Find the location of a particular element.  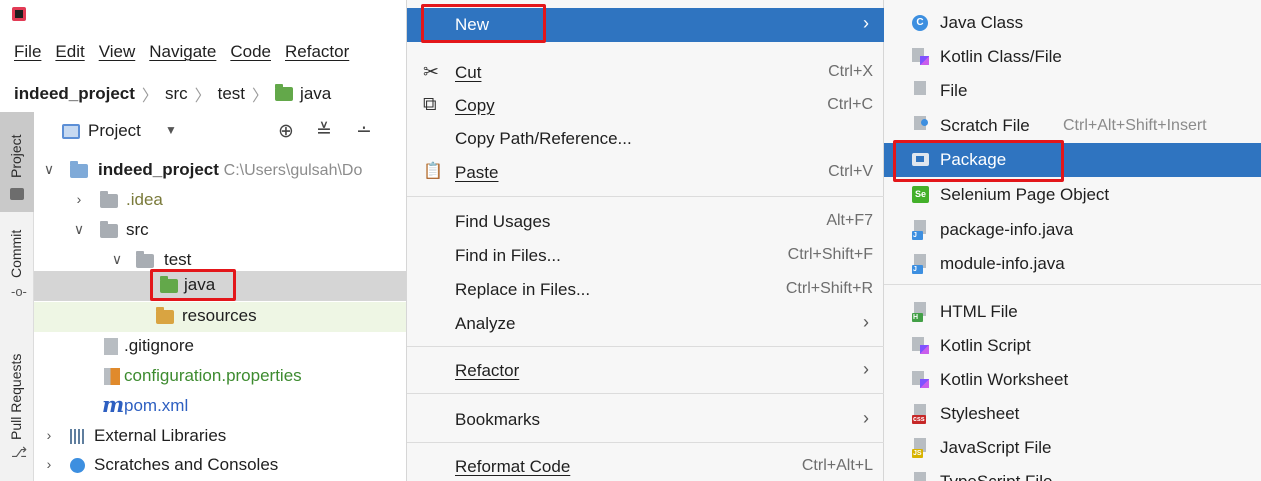

tree-row-pom: m pom.xml is located at coordinates (220, 407).